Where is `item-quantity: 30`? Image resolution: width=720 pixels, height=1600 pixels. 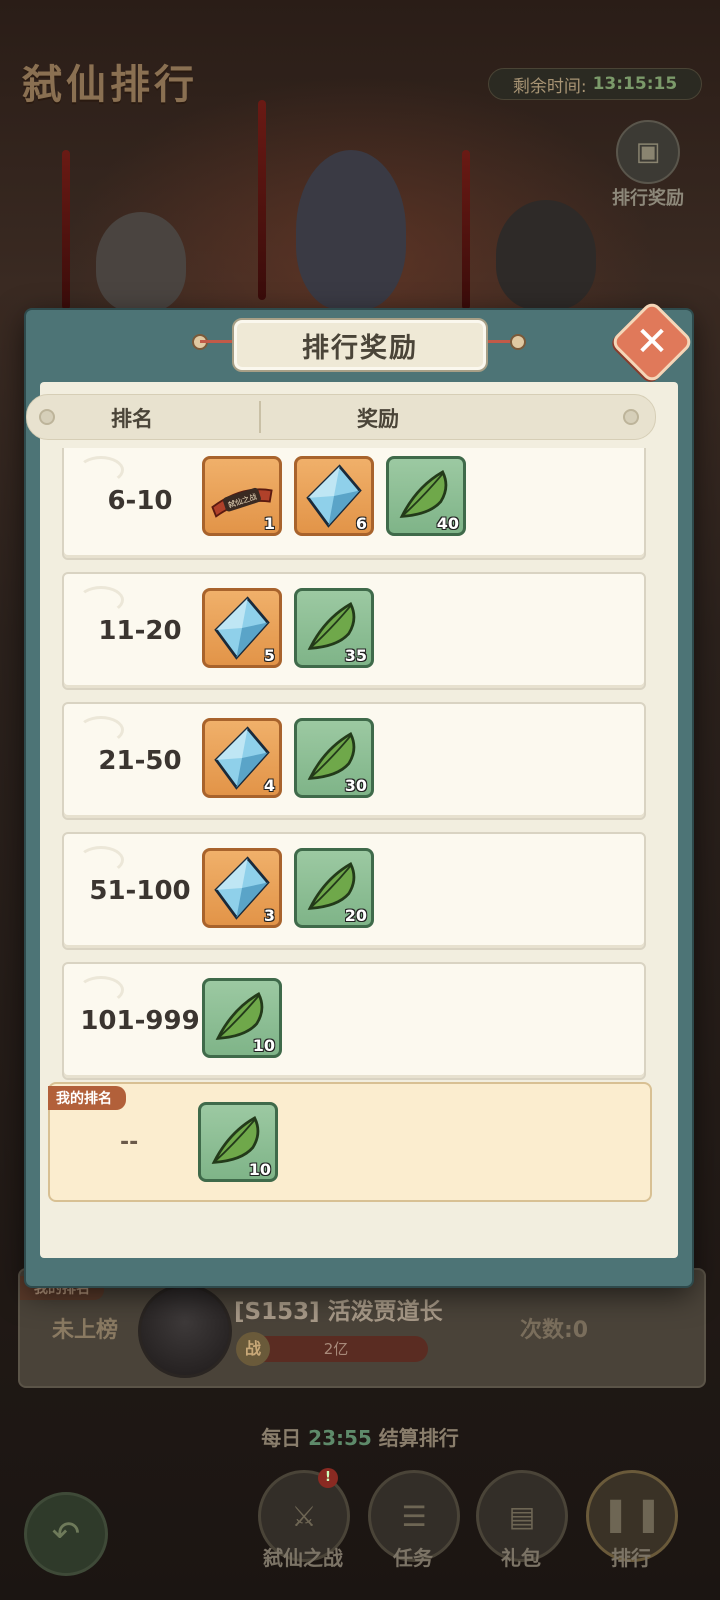 item-quantity: 30 is located at coordinates (355, 785).